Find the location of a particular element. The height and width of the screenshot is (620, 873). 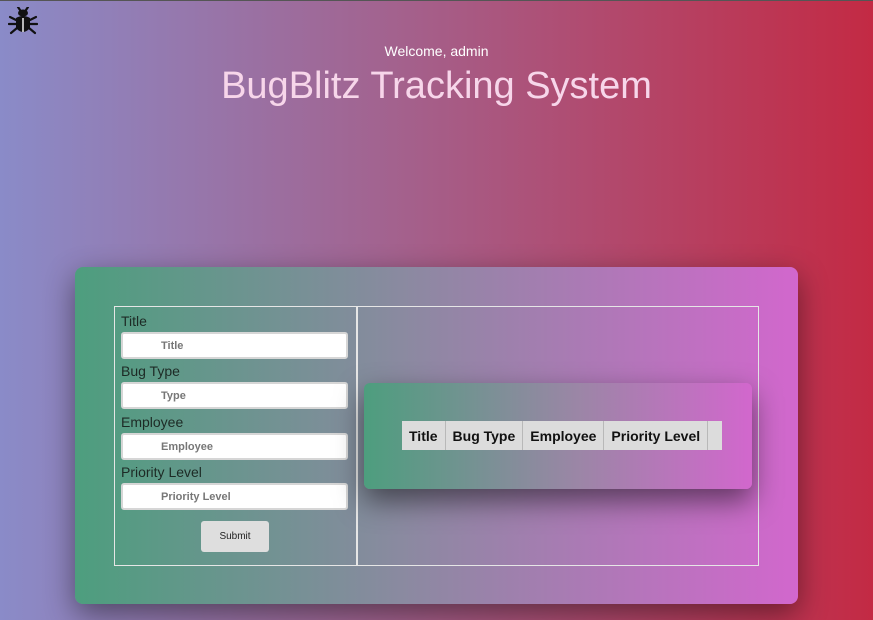

welcome-message: Welcome, admin is located at coordinates (436, 51).